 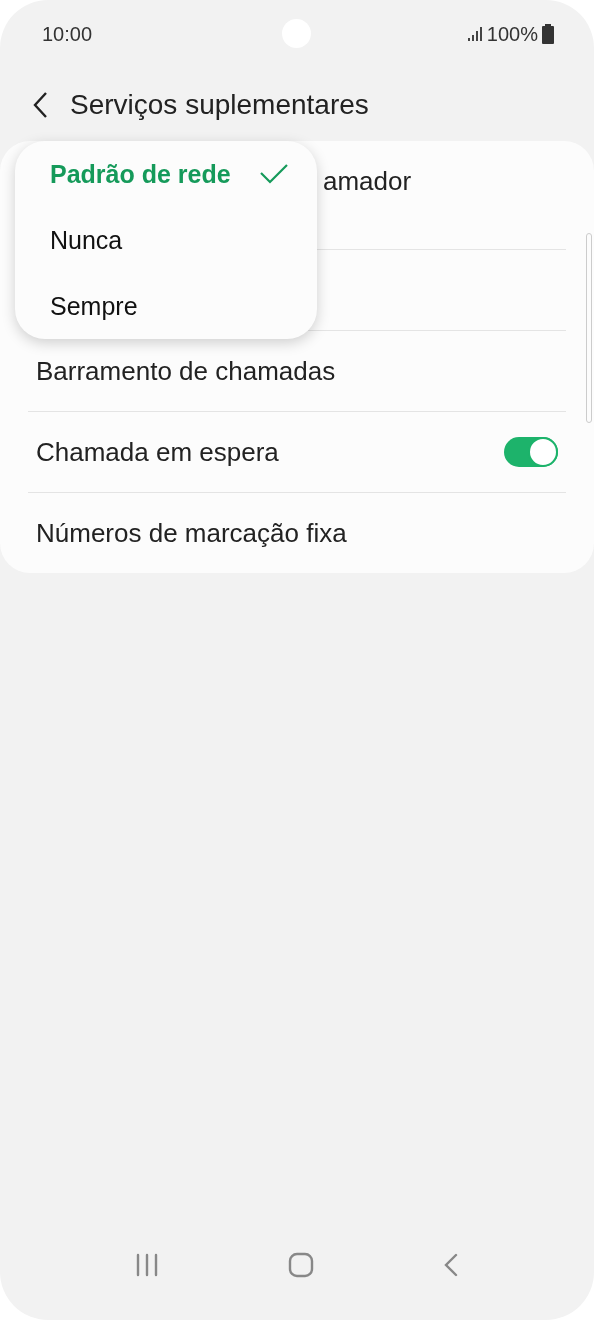 I want to click on battery-icon, so click(x=548, y=34).